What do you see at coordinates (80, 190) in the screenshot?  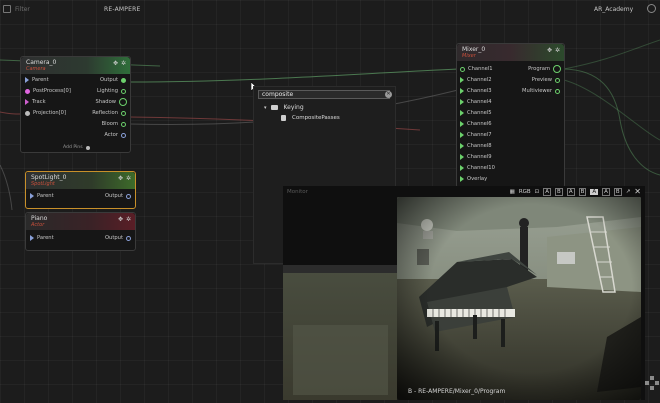 I see `spotlight-node: SpotLight_0 SpotLight ✥ ✲ Parent Output` at bounding box center [80, 190].